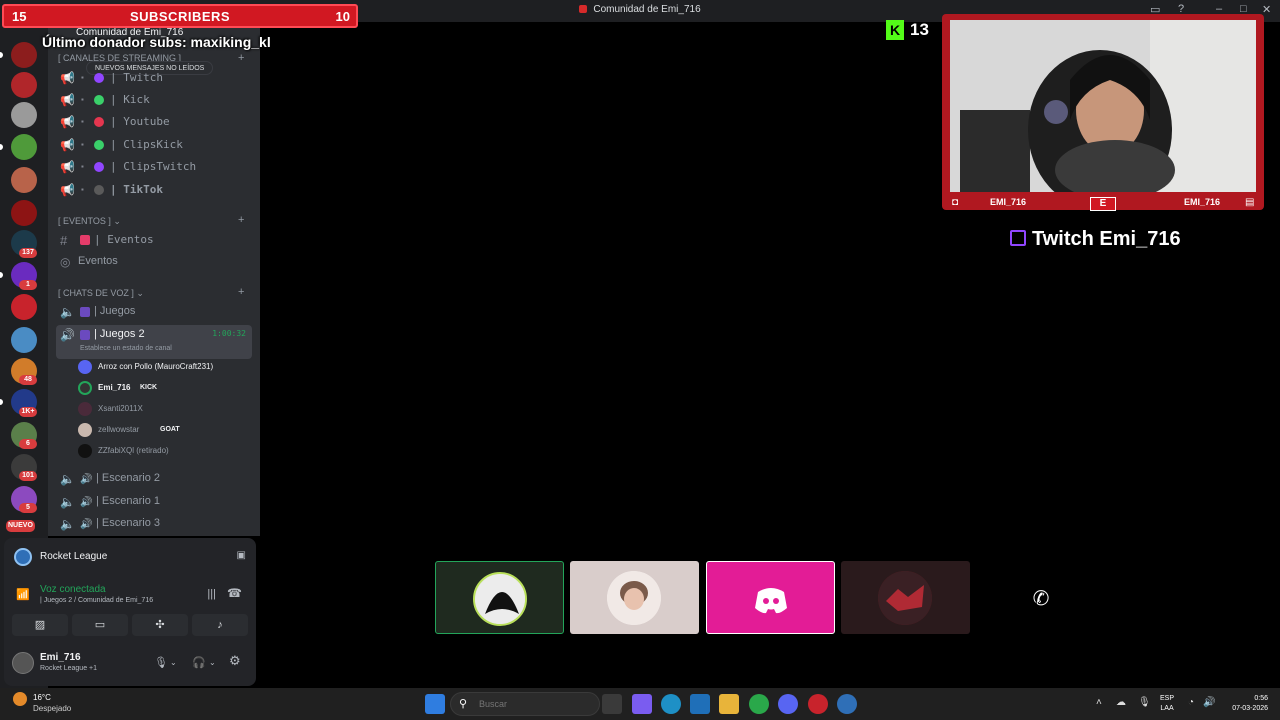  I want to click on unread-pill, so click(1, 147).